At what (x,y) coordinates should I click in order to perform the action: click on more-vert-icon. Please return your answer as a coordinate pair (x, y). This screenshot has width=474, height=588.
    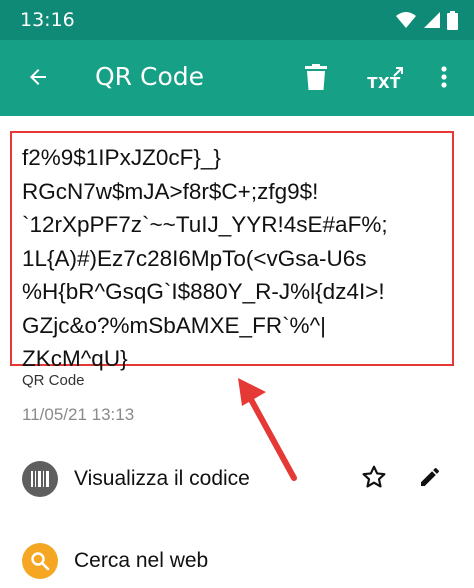
    Looking at the image, I should click on (444, 79).